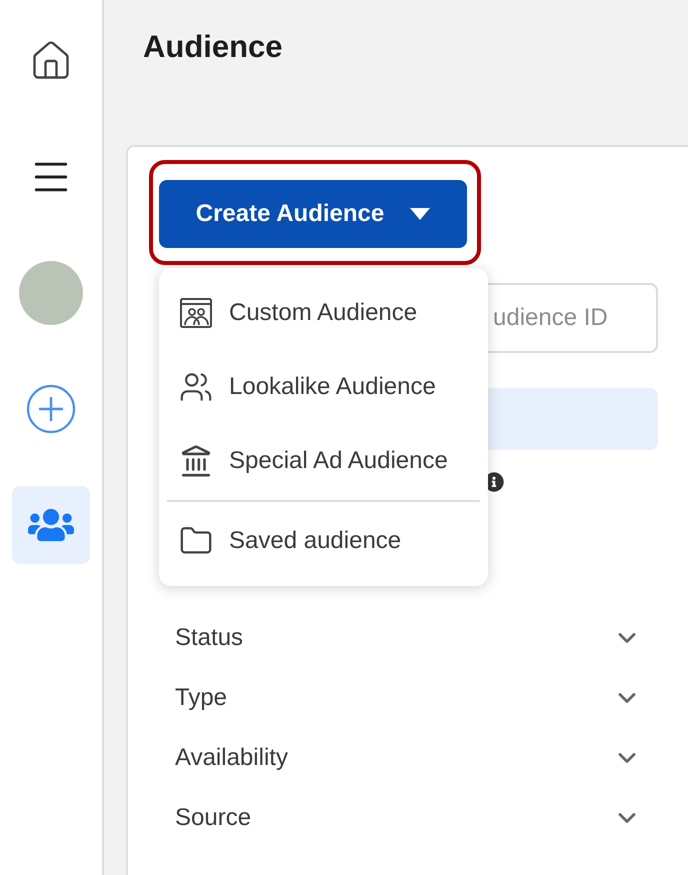 The image size is (688, 875). What do you see at coordinates (400, 818) in the screenshot?
I see `filter-row: Source` at bounding box center [400, 818].